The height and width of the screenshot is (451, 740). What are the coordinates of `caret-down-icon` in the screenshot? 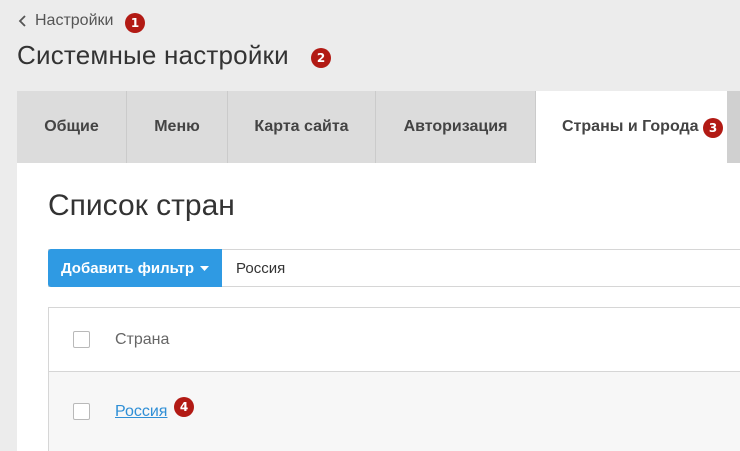 It's located at (205, 268).